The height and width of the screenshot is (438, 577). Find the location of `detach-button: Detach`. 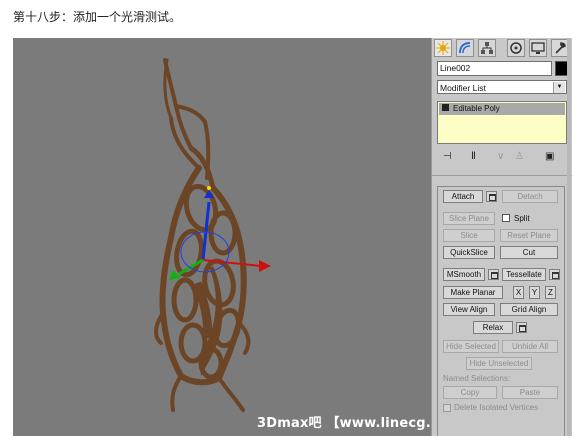

detach-button: Detach is located at coordinates (530, 196).